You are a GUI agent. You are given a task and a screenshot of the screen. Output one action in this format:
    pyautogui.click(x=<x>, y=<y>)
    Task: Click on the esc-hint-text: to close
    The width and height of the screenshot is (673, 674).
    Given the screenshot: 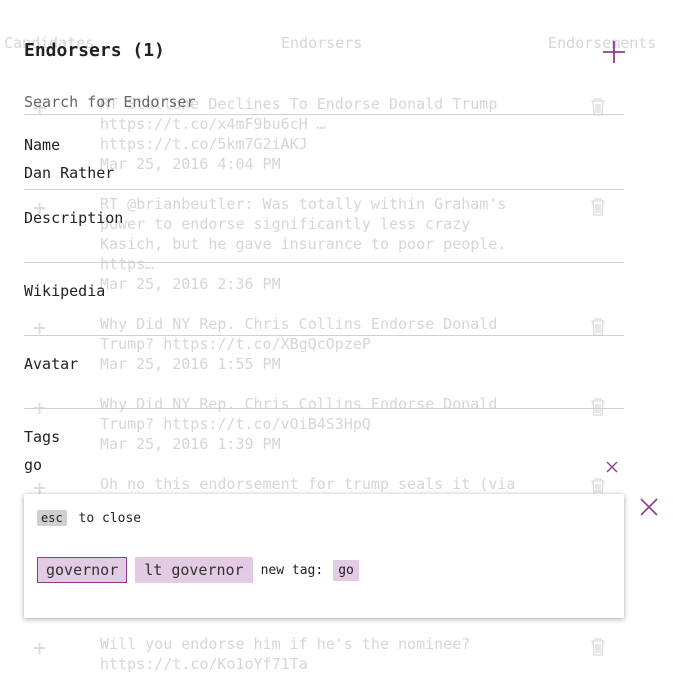 What is the action you would take?
    pyautogui.click(x=110, y=518)
    